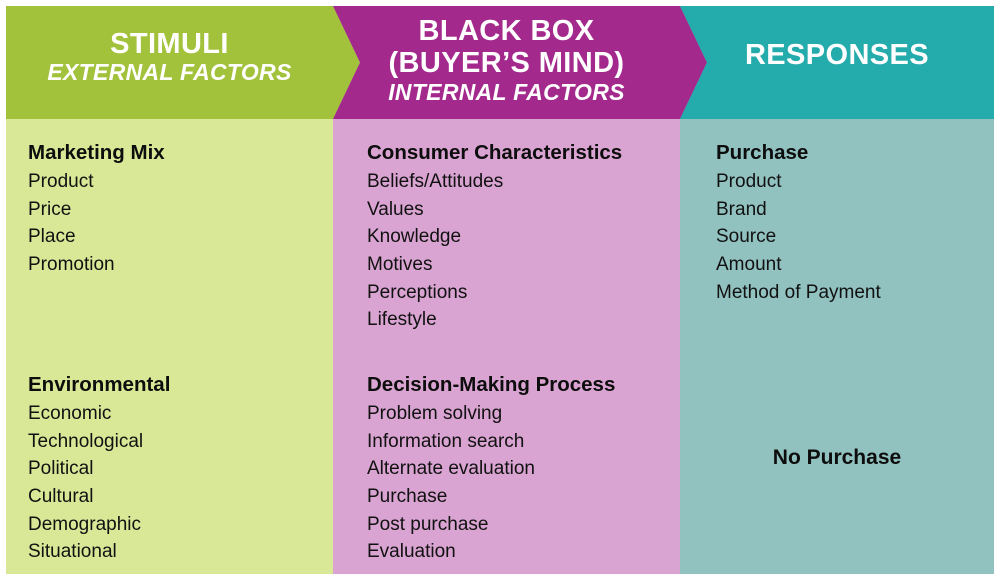 Image resolution: width=1000 pixels, height=580 pixels. Describe the element at coordinates (428, 524) in the screenshot. I see `list-item: Post purchase` at that location.